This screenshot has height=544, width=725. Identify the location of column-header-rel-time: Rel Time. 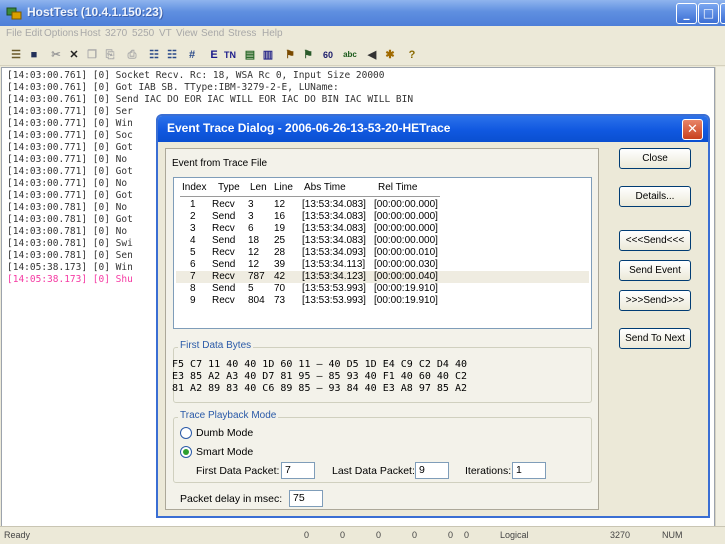
(397, 187).